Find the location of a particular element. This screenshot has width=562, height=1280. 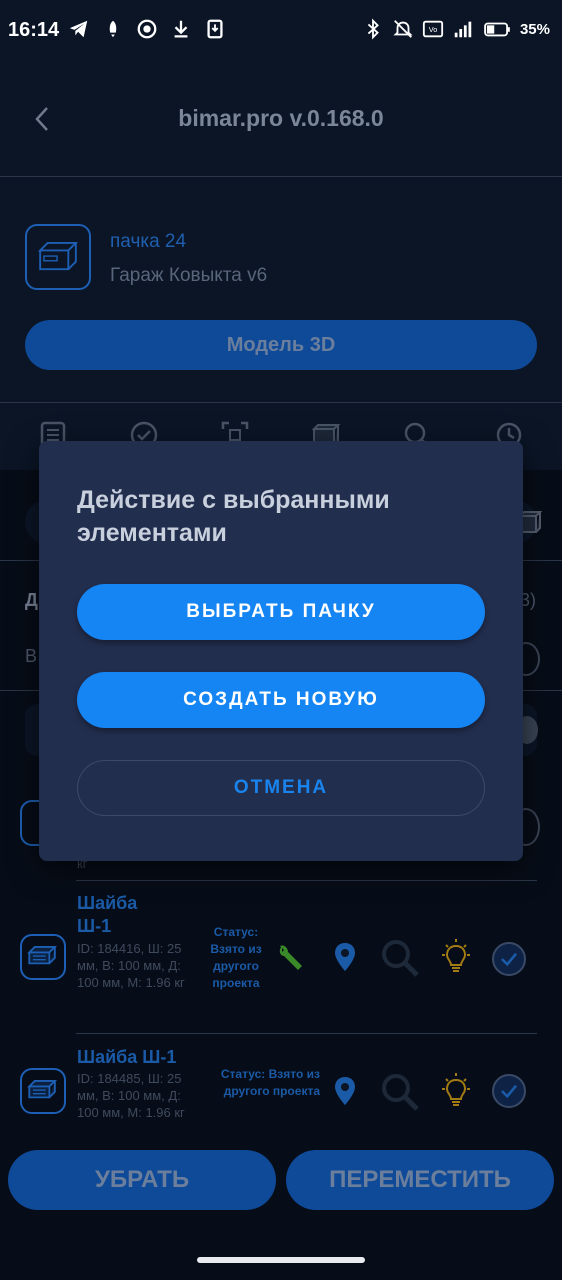

telegram-icon is located at coordinates (78, 29).